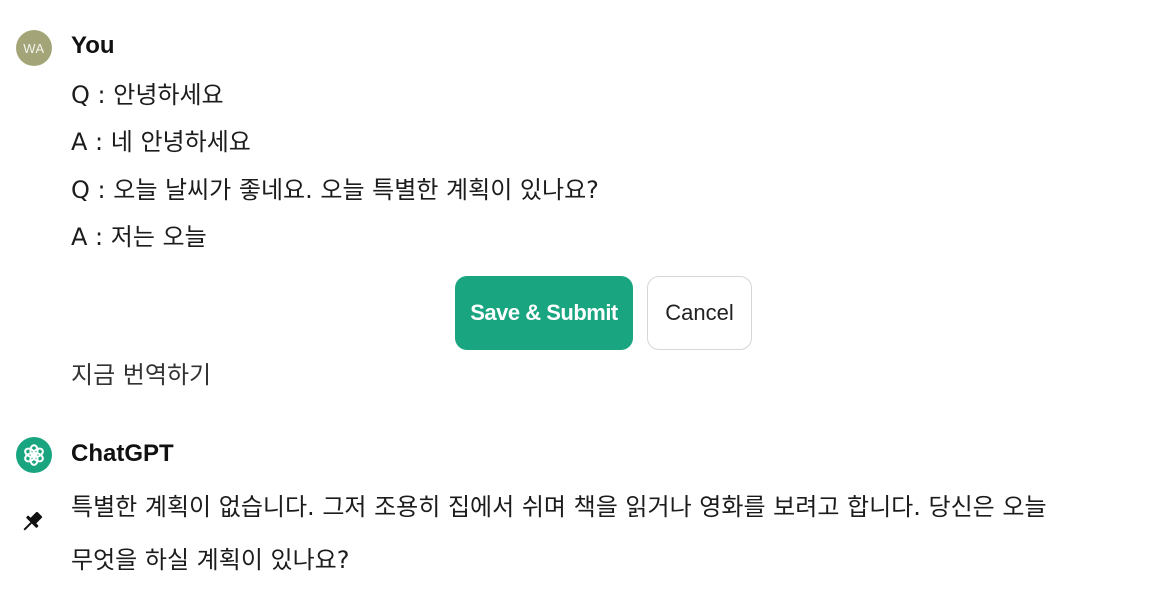 This screenshot has height=612, width=1150. I want to click on pin-icon, so click(32, 522).